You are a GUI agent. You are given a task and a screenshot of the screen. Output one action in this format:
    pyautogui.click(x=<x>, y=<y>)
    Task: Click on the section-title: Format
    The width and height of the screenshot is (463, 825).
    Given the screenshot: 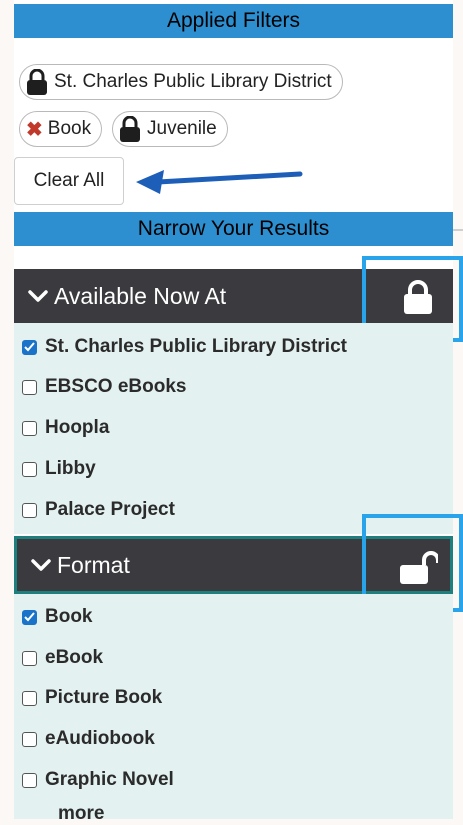 What is the action you would take?
    pyautogui.click(x=93, y=564)
    